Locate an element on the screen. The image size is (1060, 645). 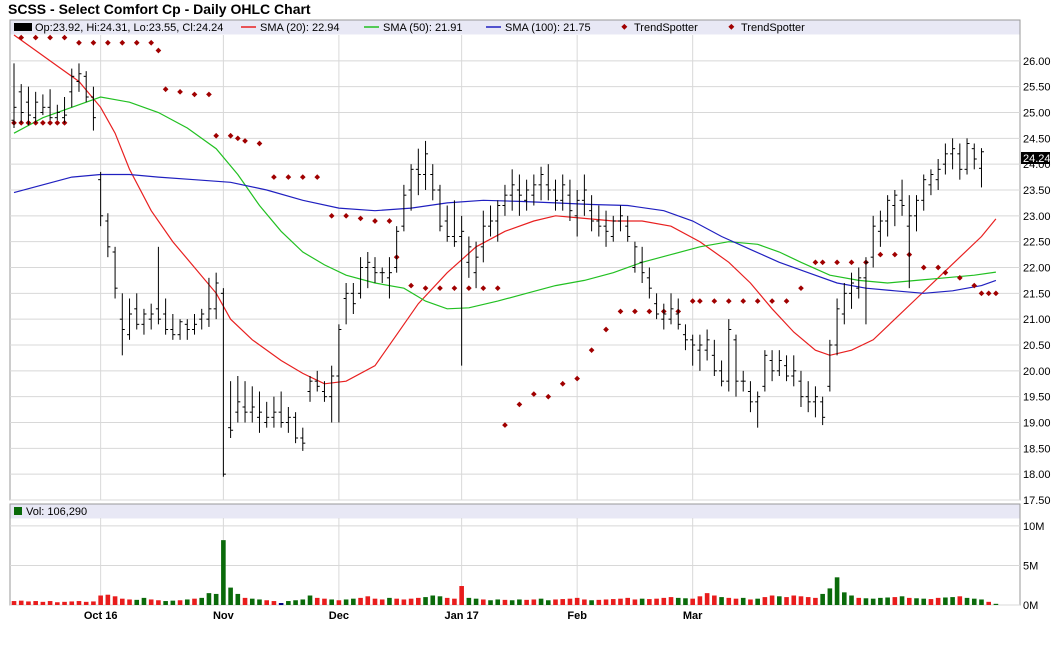
ohlc-legend-text: Op:23.92, Hi:24.31, Lo:23.55, Cl:24.24 is located at coordinates (129, 28).